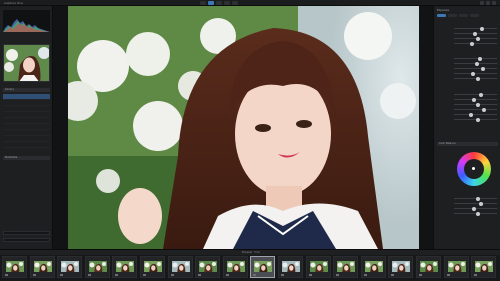  I want to click on slider-group-color, so click(467, 206).